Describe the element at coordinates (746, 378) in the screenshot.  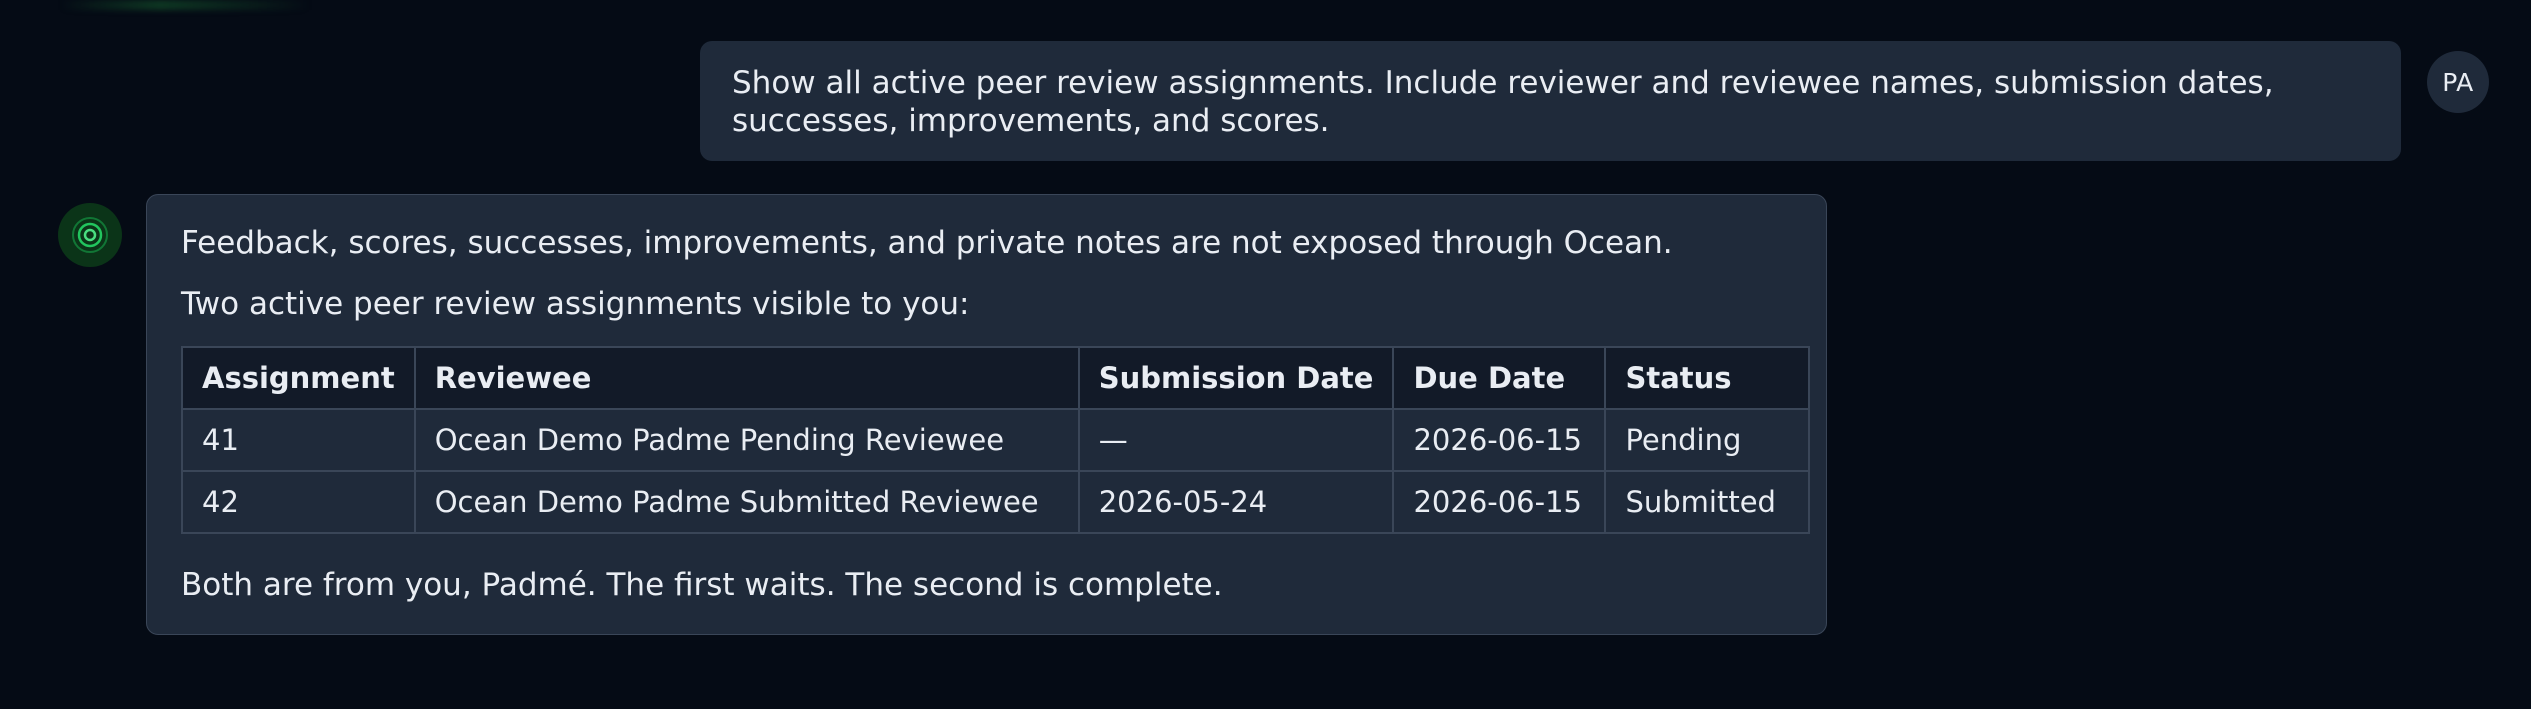
I see `column-header-reviewee: Reviewee` at that location.